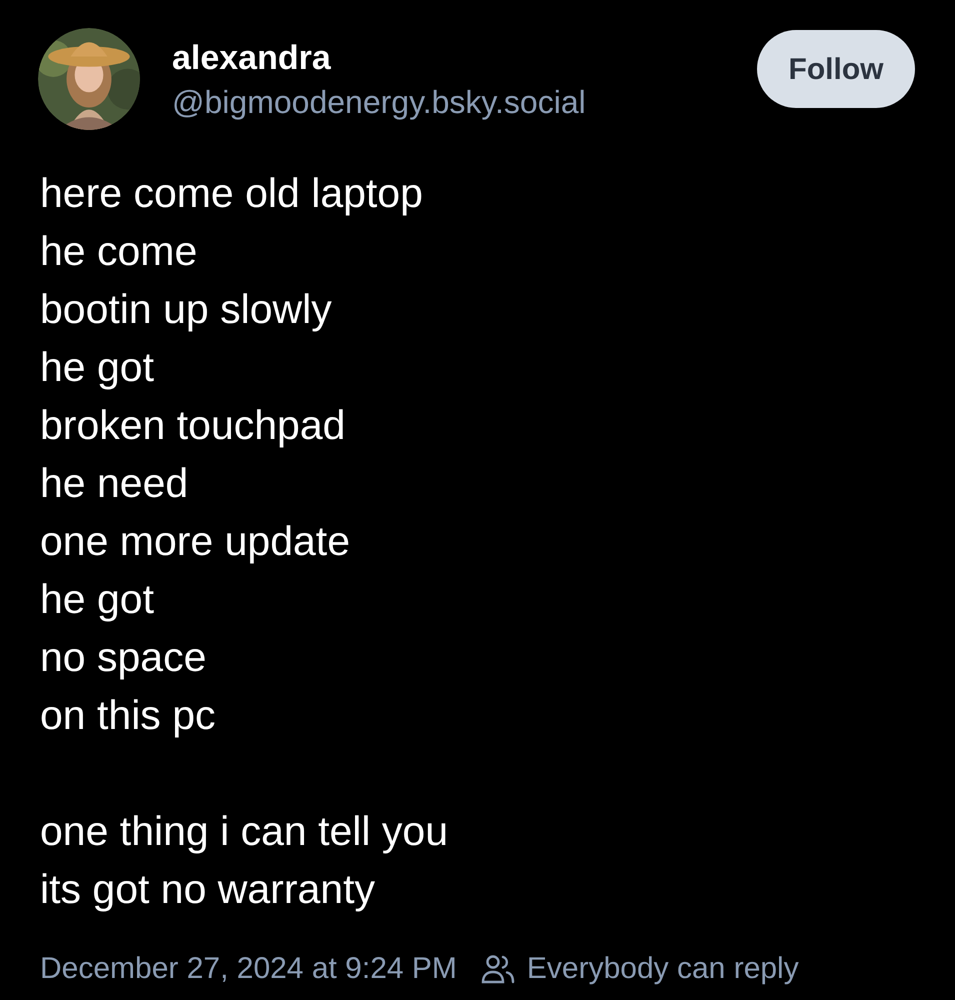  I want to click on post-line: no space, so click(124, 657).